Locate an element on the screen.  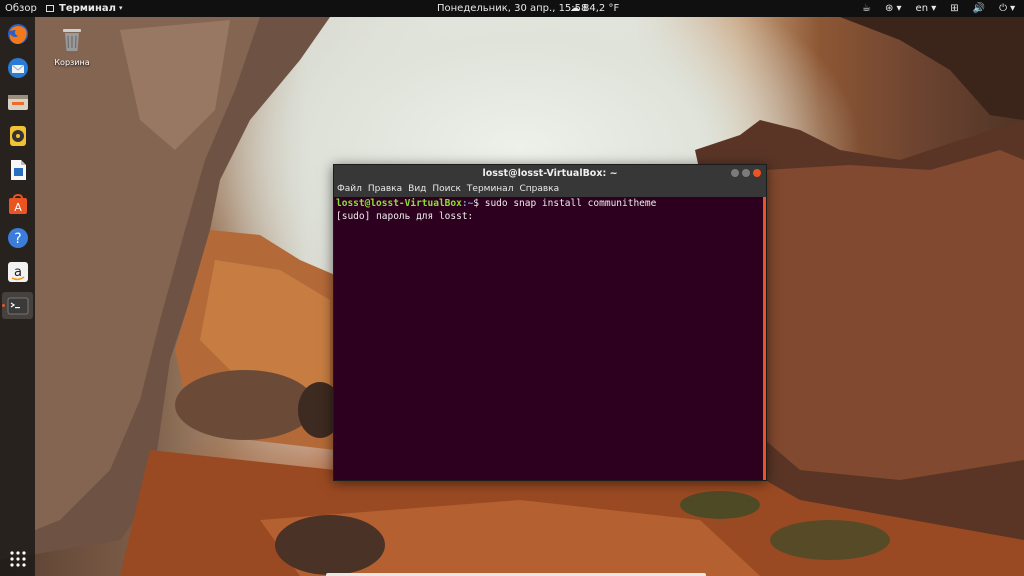
dock-show-apps is located at coordinates (17, 558).